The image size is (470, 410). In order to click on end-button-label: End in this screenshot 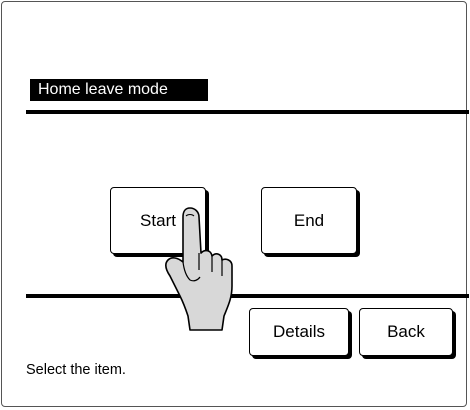, I will do `click(309, 220)`.